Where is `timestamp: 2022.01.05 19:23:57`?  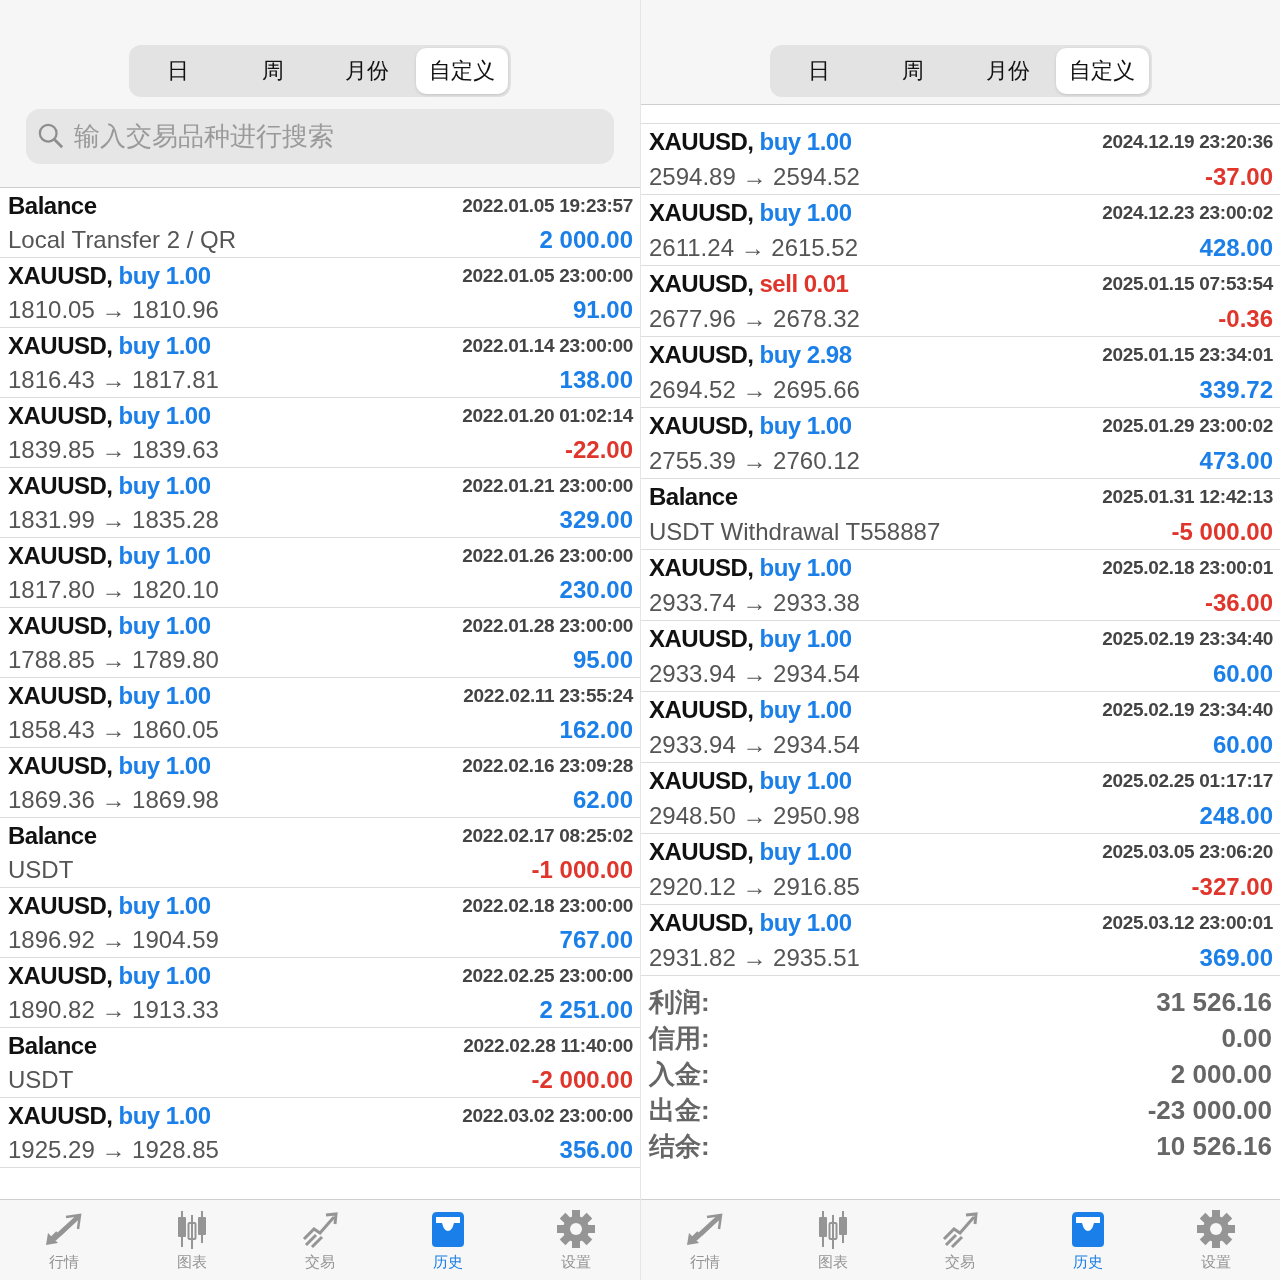
timestamp: 2022.01.05 19:23:57 is located at coordinates (547, 205).